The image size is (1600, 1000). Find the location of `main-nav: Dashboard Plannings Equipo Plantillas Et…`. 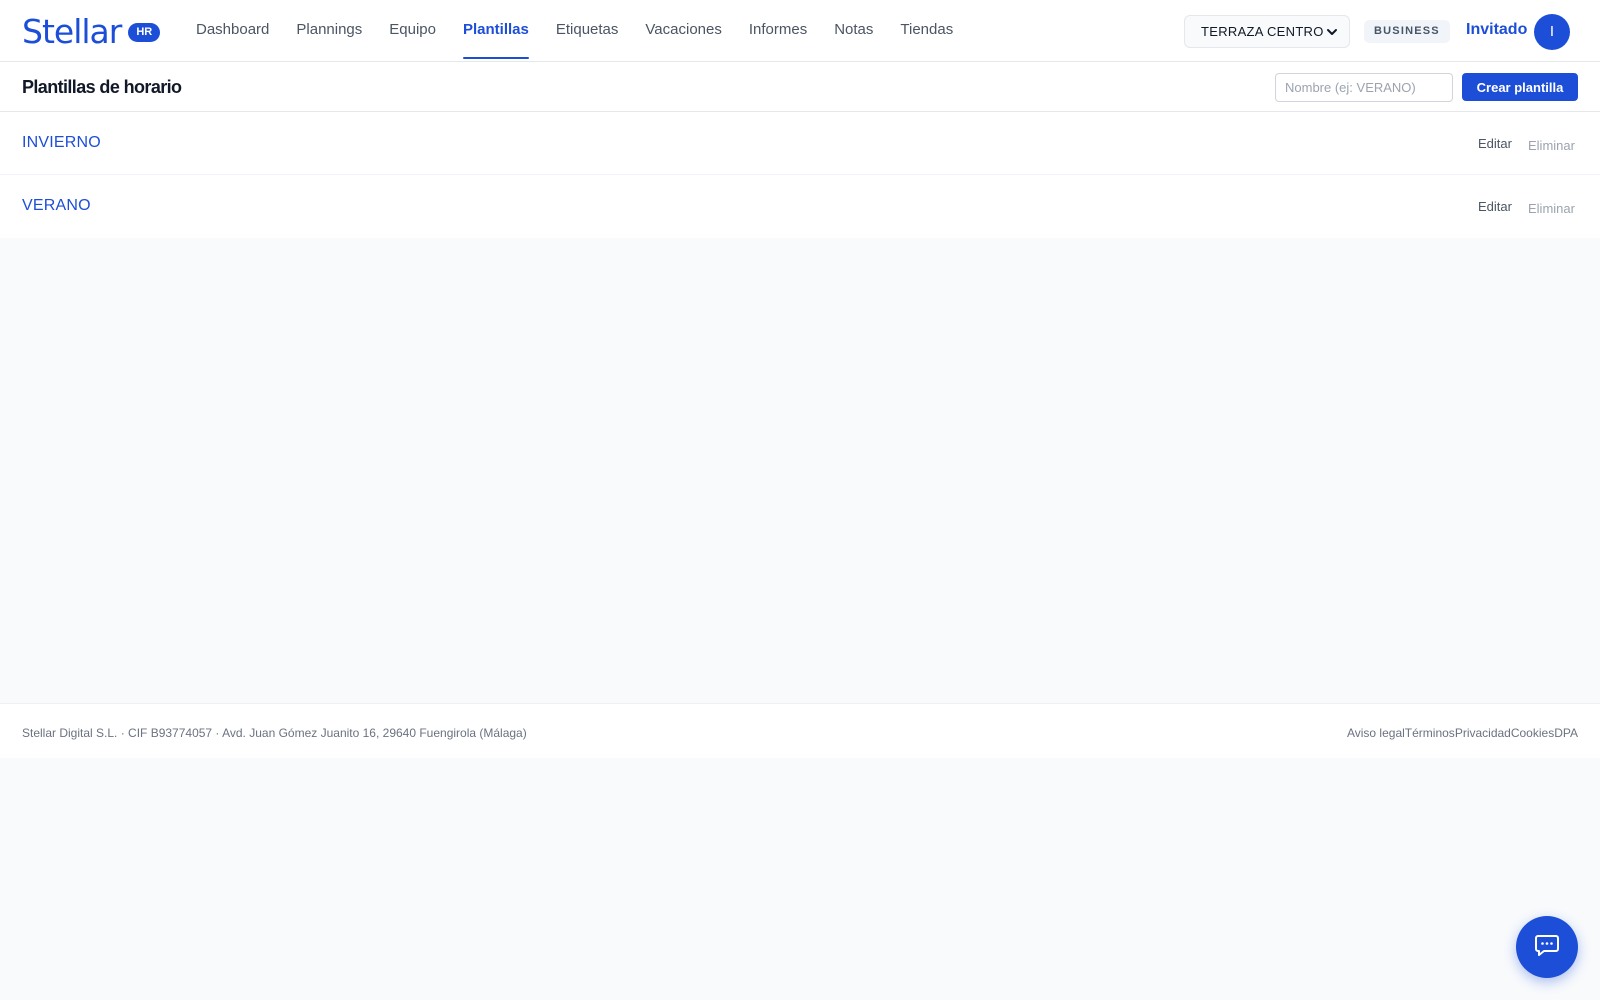

main-nav: Dashboard Plannings Equipo Plantillas Et… is located at coordinates (588, 31).